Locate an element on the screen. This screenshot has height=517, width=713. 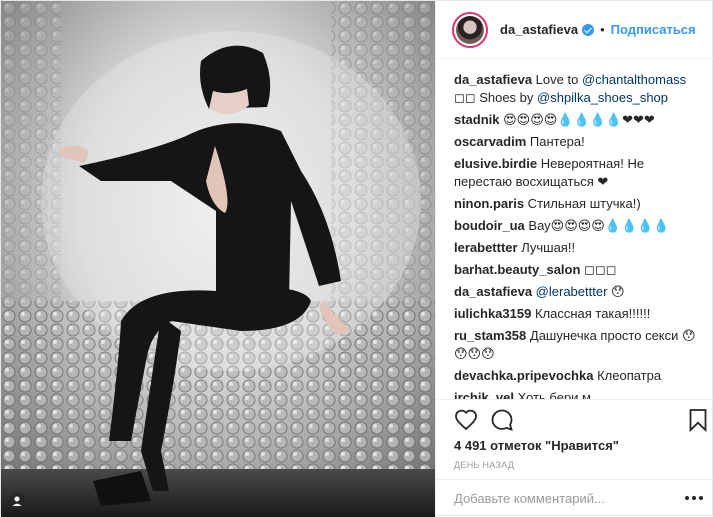
comment-text: Классная такая!!!!!! is located at coordinates (591, 313).